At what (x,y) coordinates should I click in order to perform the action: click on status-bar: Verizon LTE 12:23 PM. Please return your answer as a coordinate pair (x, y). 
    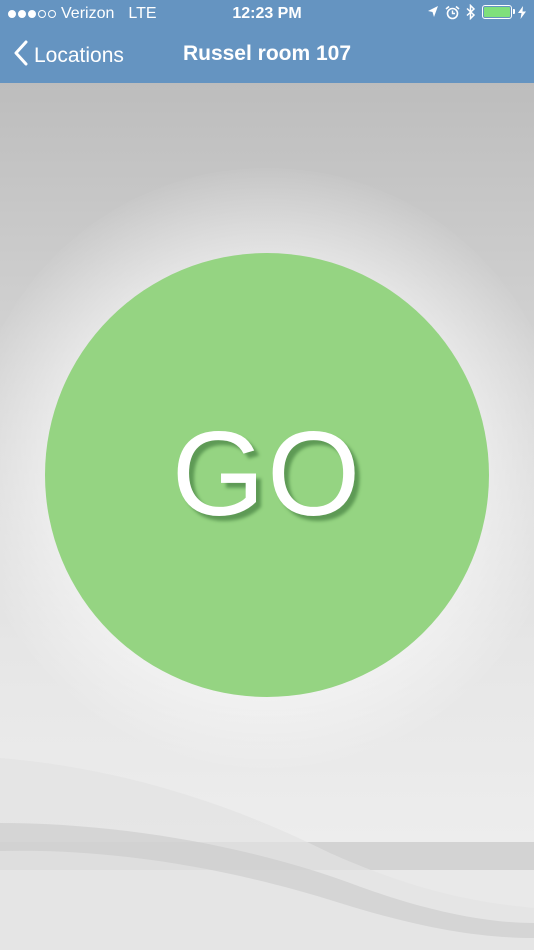
    Looking at the image, I should click on (267, 14).